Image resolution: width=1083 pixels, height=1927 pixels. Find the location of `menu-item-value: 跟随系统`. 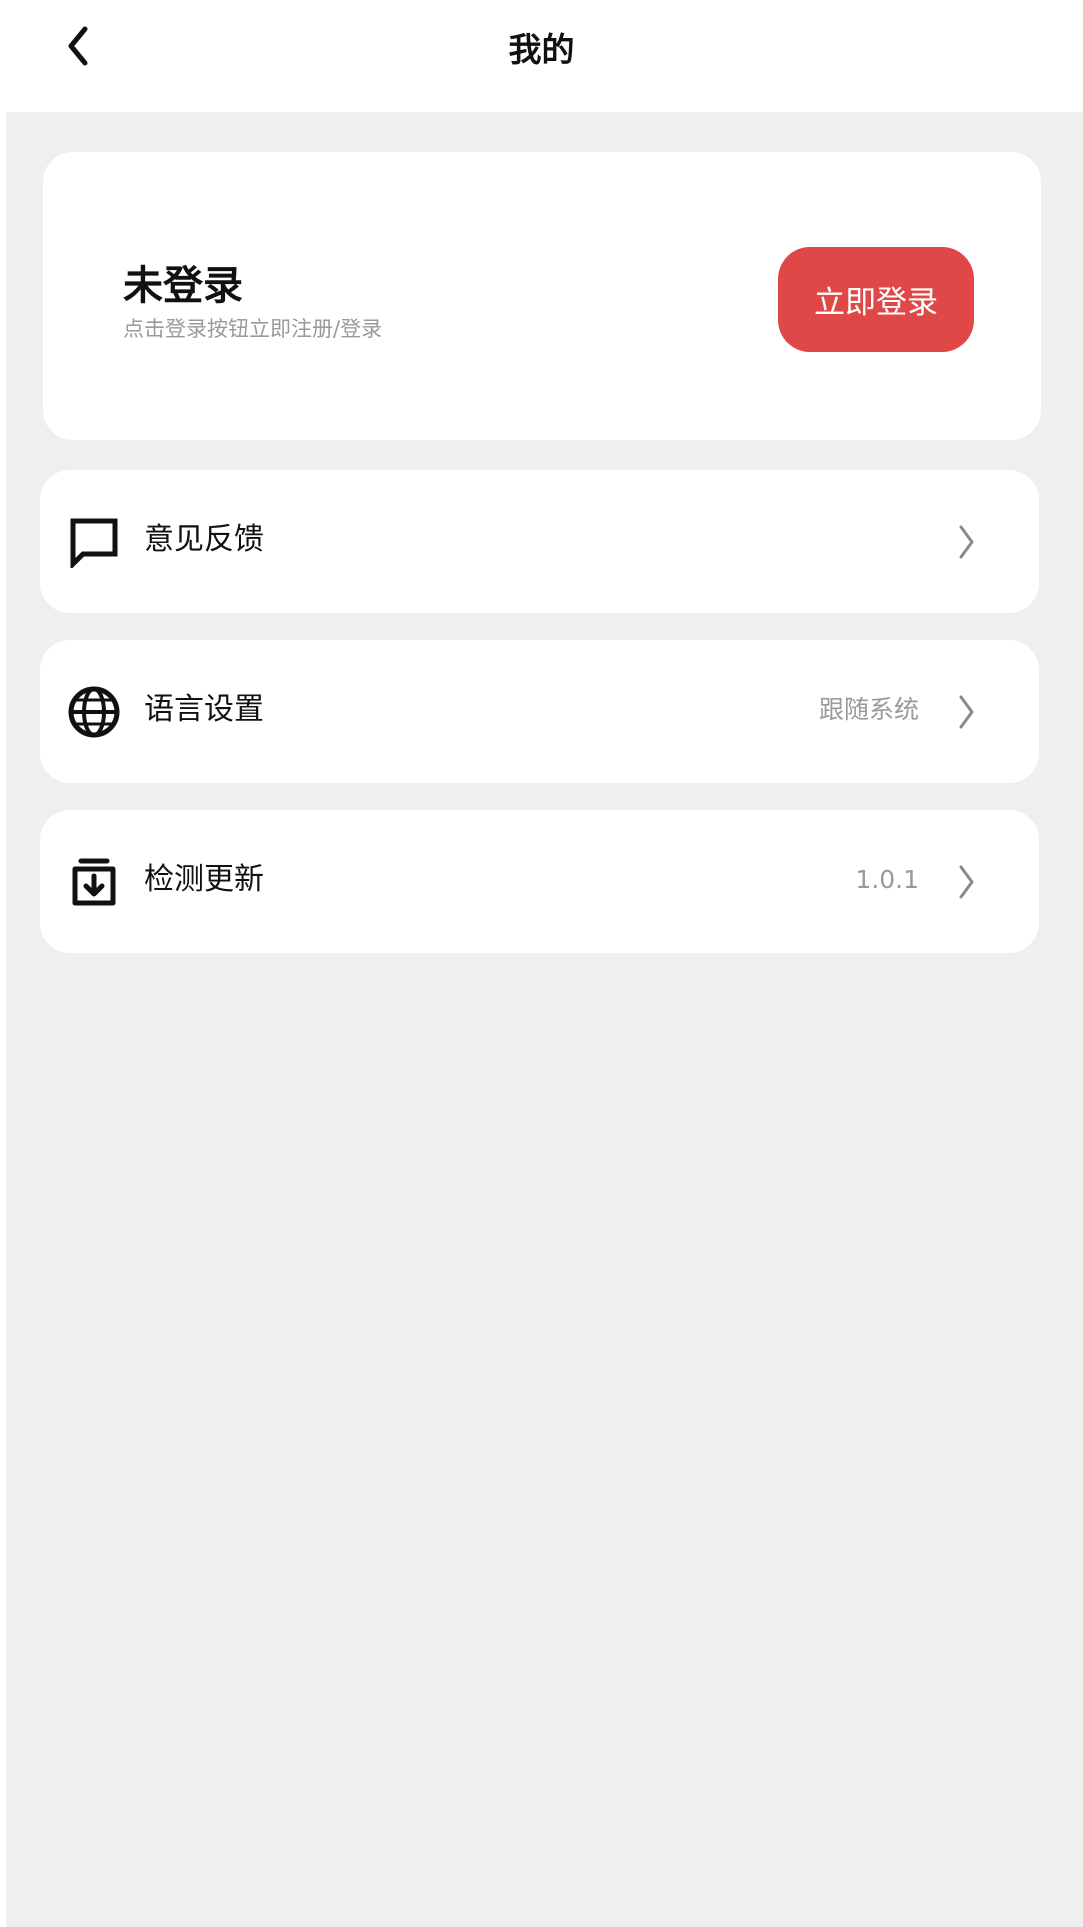

menu-item-value: 跟随系统 is located at coordinates (868, 709).